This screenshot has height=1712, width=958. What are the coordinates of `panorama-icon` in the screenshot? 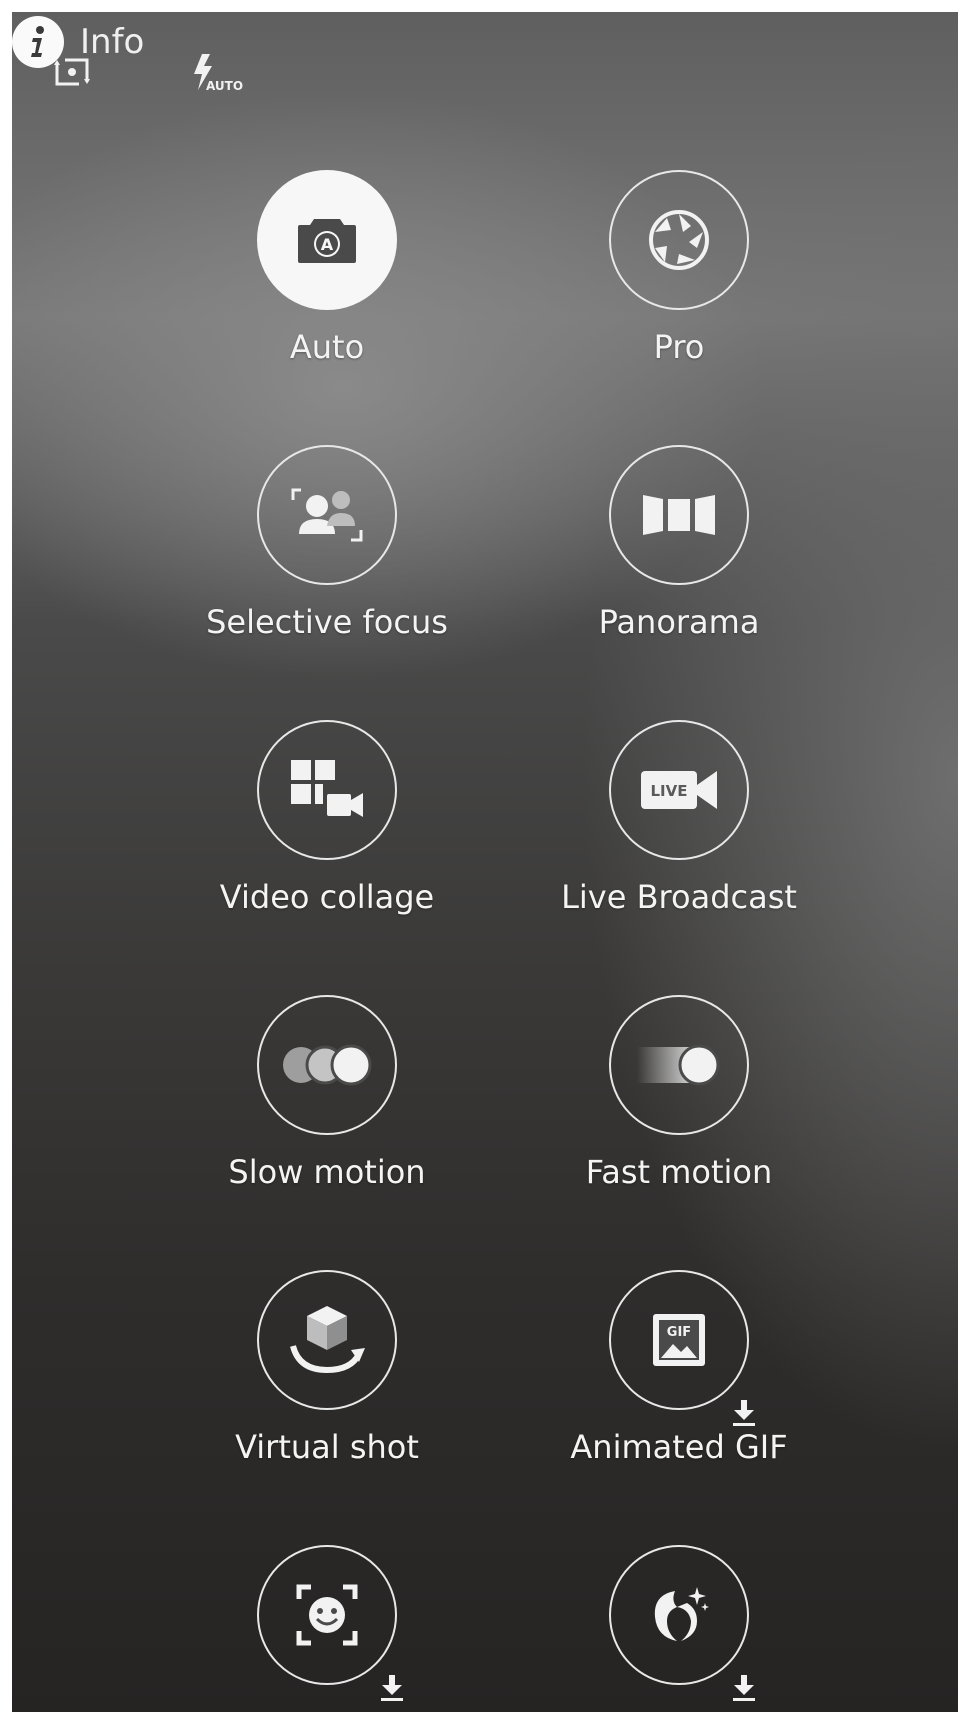 It's located at (679, 515).